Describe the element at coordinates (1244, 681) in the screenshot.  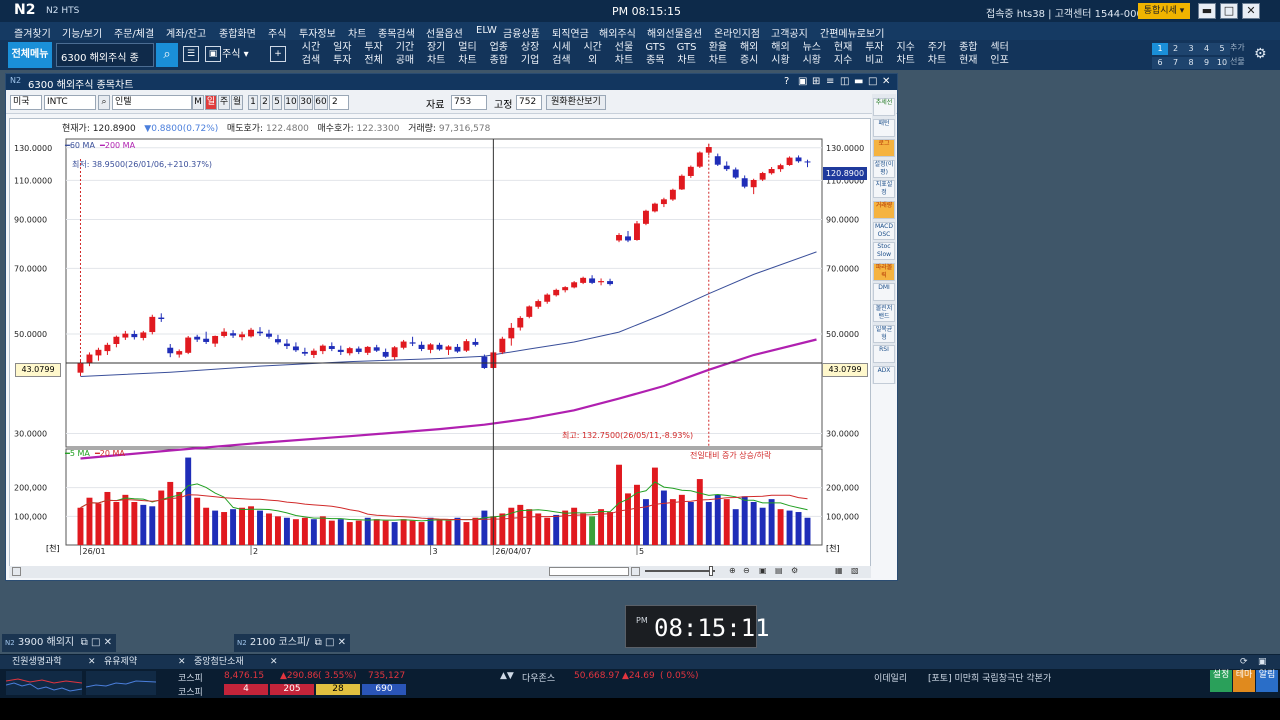
I see `theme-button: 테마` at that location.